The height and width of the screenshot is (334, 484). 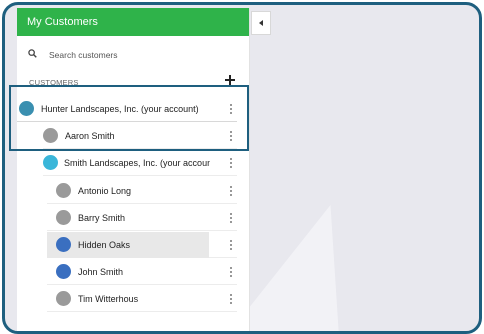 What do you see at coordinates (32, 53) in the screenshot?
I see `search-icon` at bounding box center [32, 53].